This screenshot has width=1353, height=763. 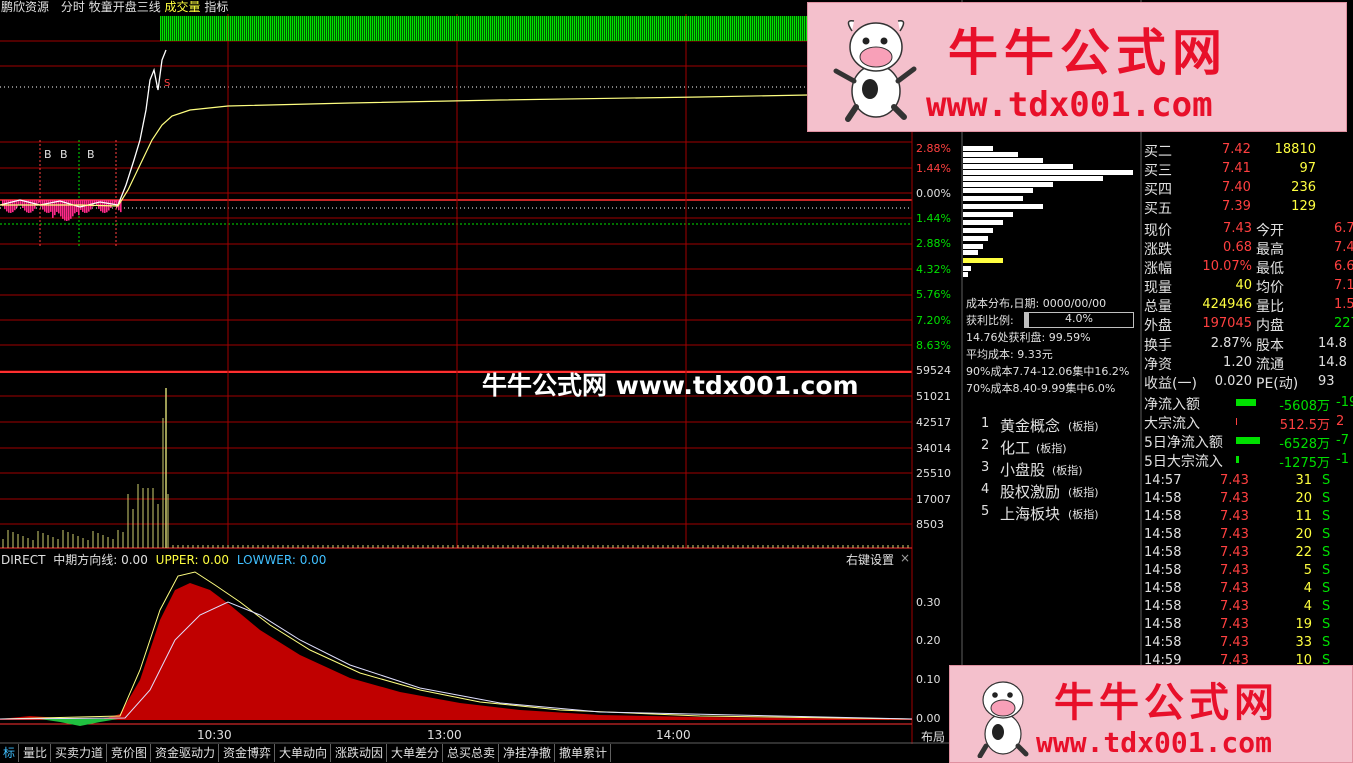 I want to click on bottom-tab: 总买总卖, so click(x=472, y=753).